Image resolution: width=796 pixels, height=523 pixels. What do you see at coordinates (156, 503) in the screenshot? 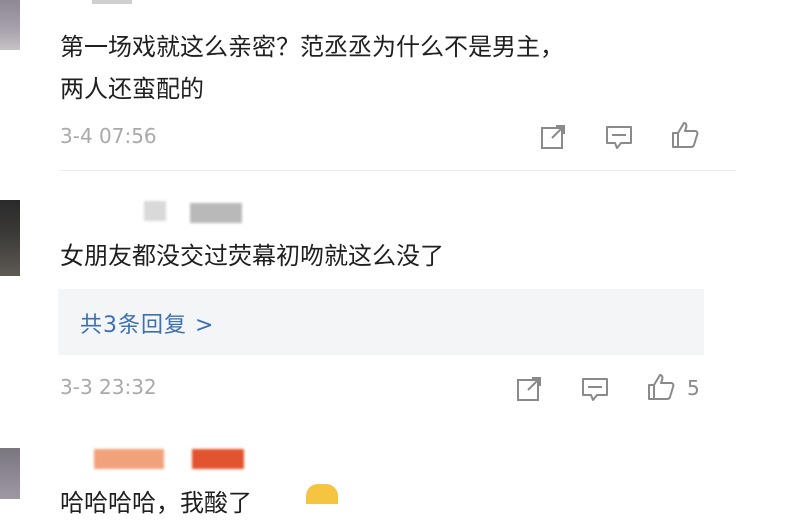
I see `comment-text: 哈哈哈哈，我酸了` at bounding box center [156, 503].